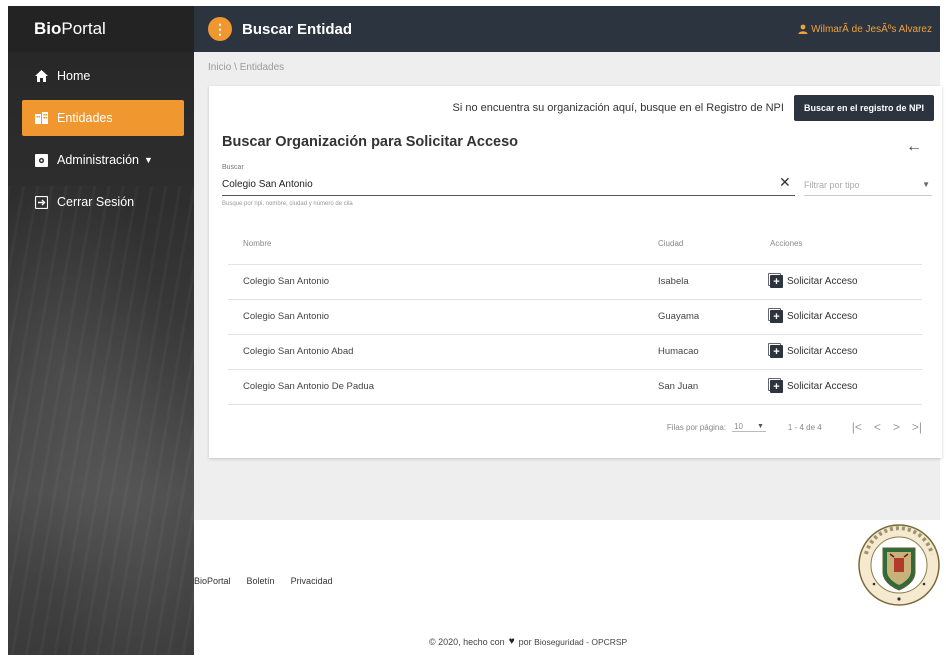 Image resolution: width=946 pixels, height=661 pixels. What do you see at coordinates (212, 581) in the screenshot?
I see `footer-link-bioportal: BioPortal` at bounding box center [212, 581].